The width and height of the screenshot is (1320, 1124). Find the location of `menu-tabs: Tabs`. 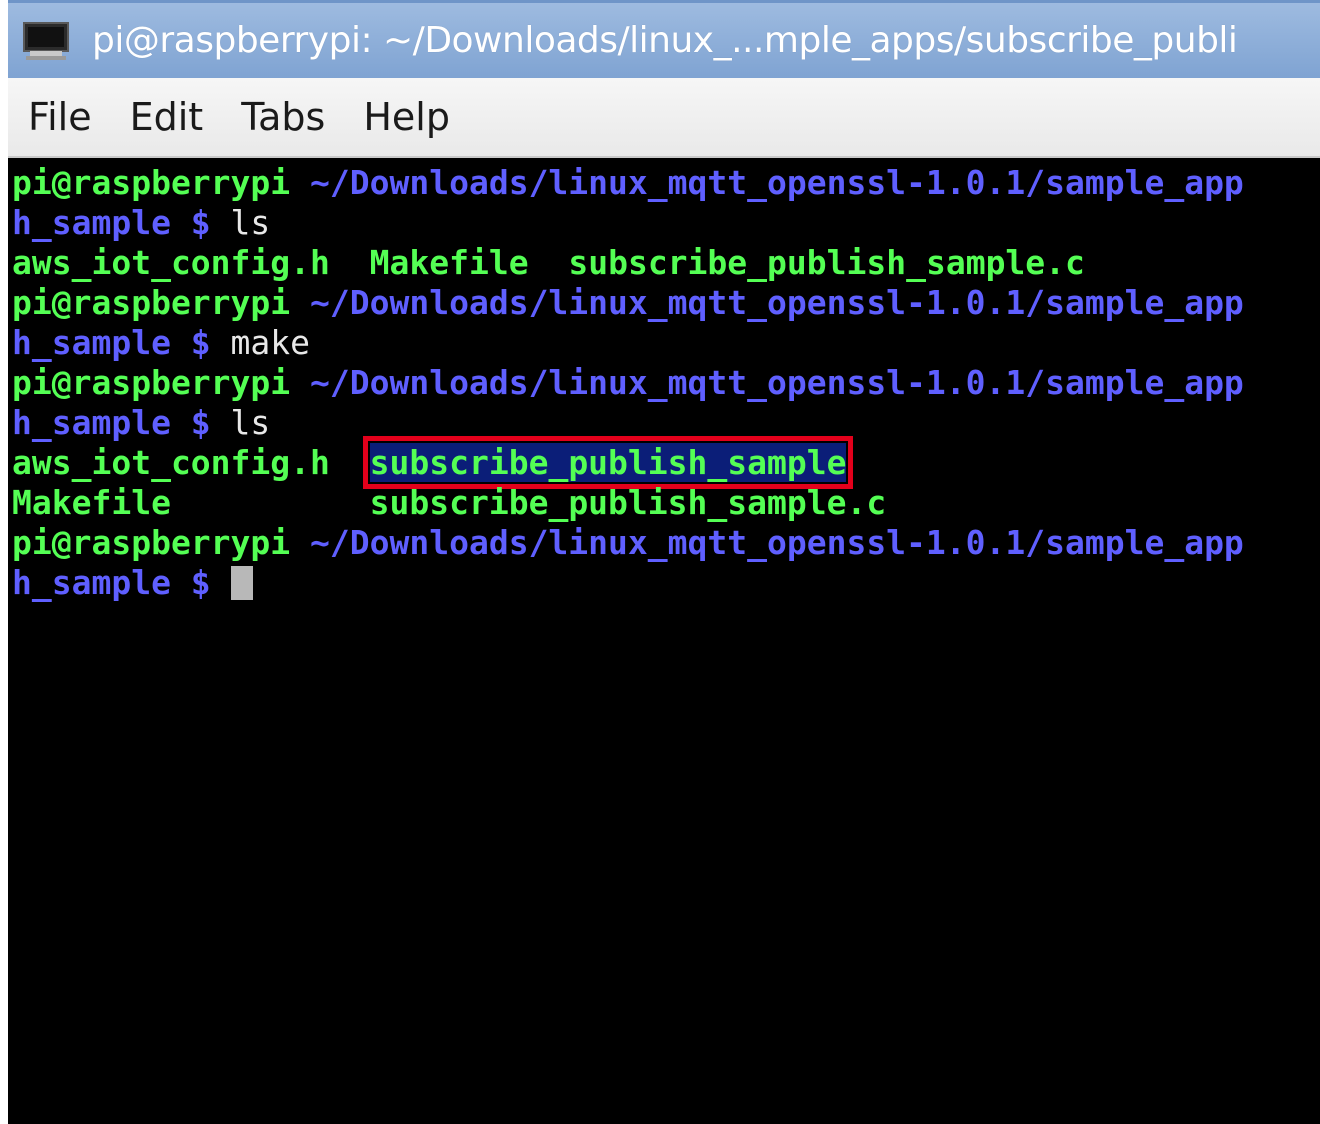

menu-tabs: Tabs is located at coordinates (283, 117).